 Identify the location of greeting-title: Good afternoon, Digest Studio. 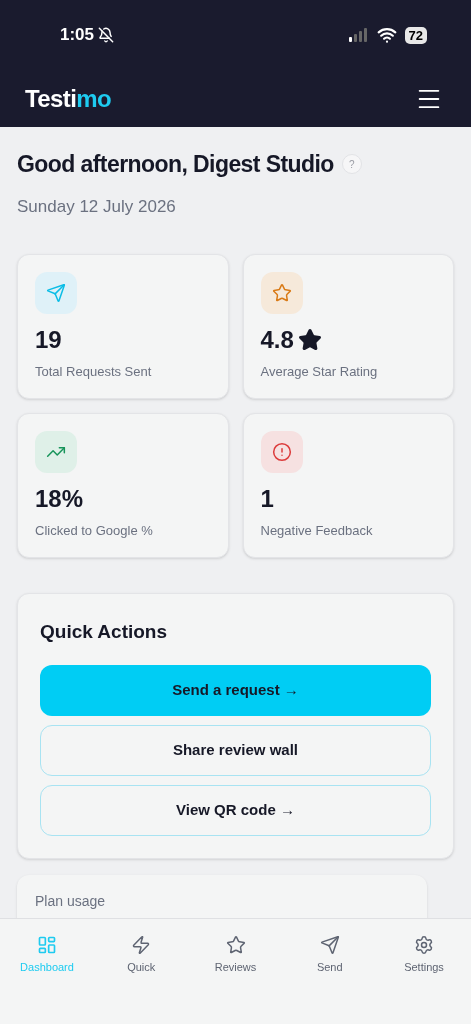
(175, 164).